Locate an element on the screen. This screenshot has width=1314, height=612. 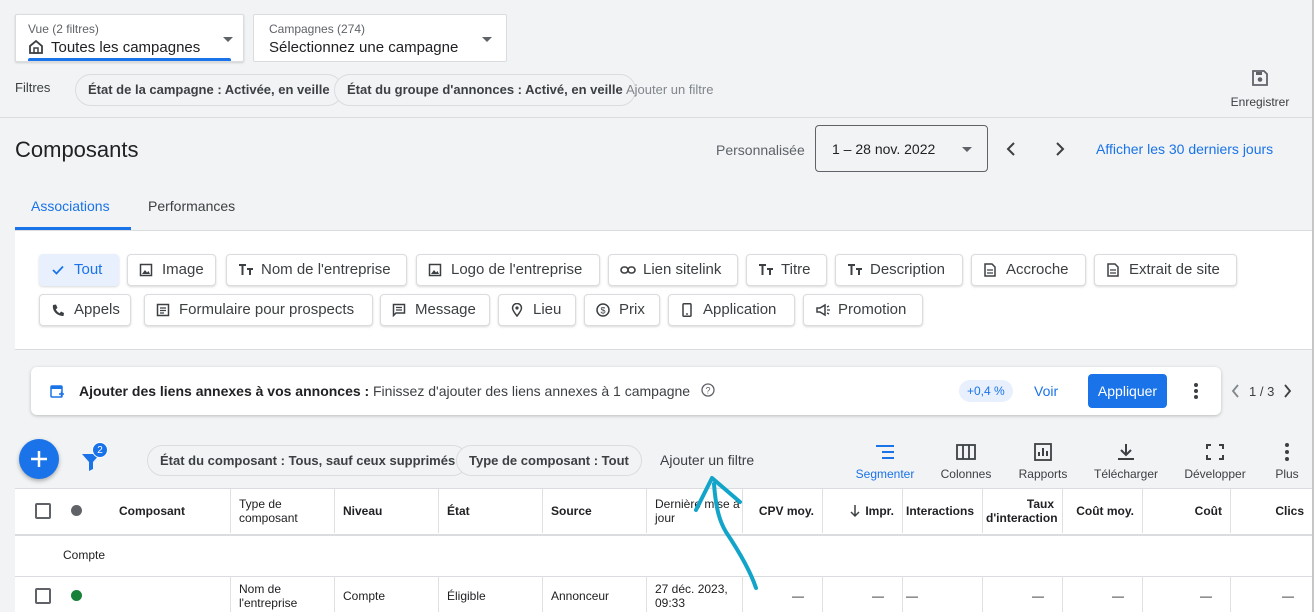
column-header-interactions: Interactions is located at coordinates (950, 511).